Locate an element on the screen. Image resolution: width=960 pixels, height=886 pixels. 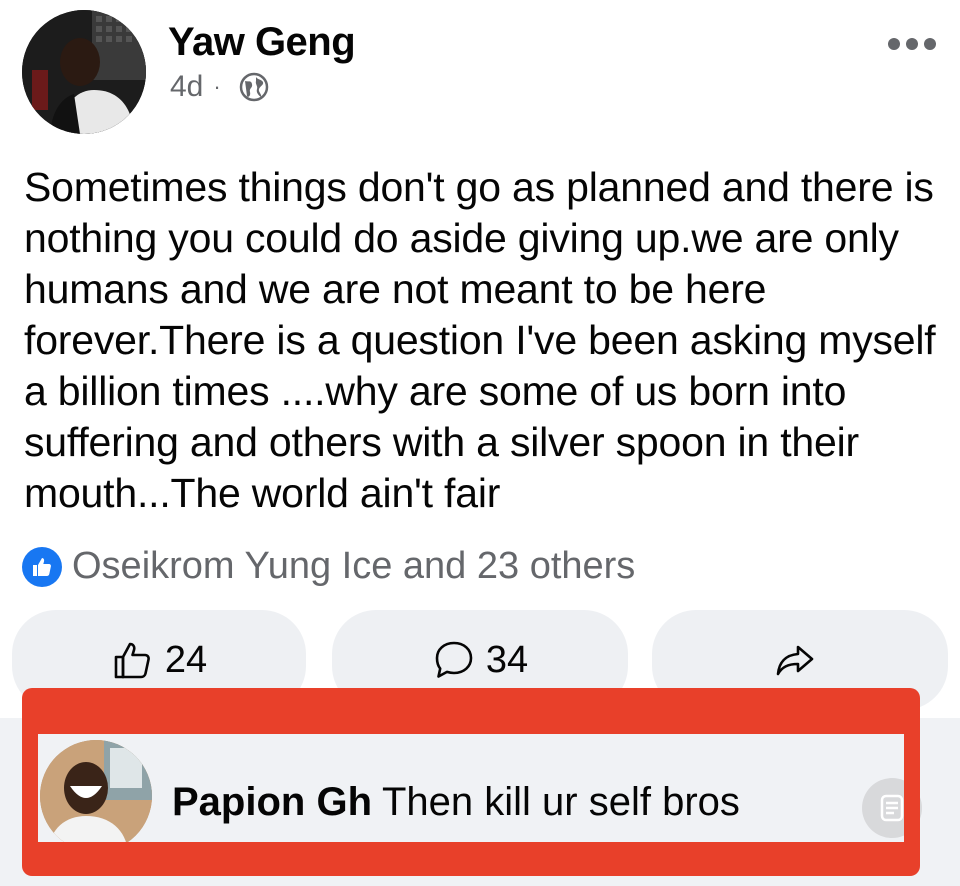
reactions-text: Oseikrom Yung Ice and 23 others is located at coordinates (354, 566).